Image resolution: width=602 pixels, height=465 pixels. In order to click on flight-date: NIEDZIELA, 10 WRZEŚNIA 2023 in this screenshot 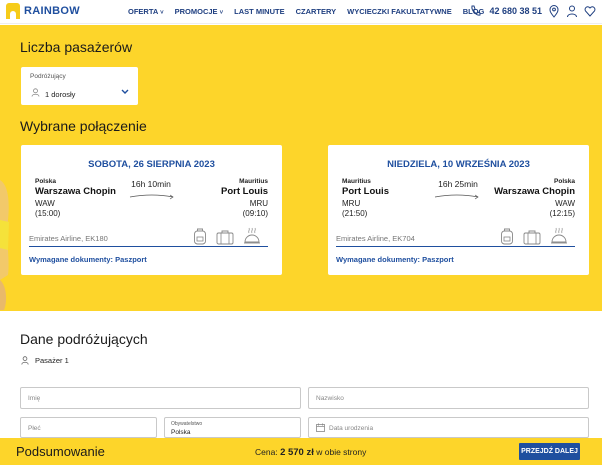, I will do `click(458, 164)`.